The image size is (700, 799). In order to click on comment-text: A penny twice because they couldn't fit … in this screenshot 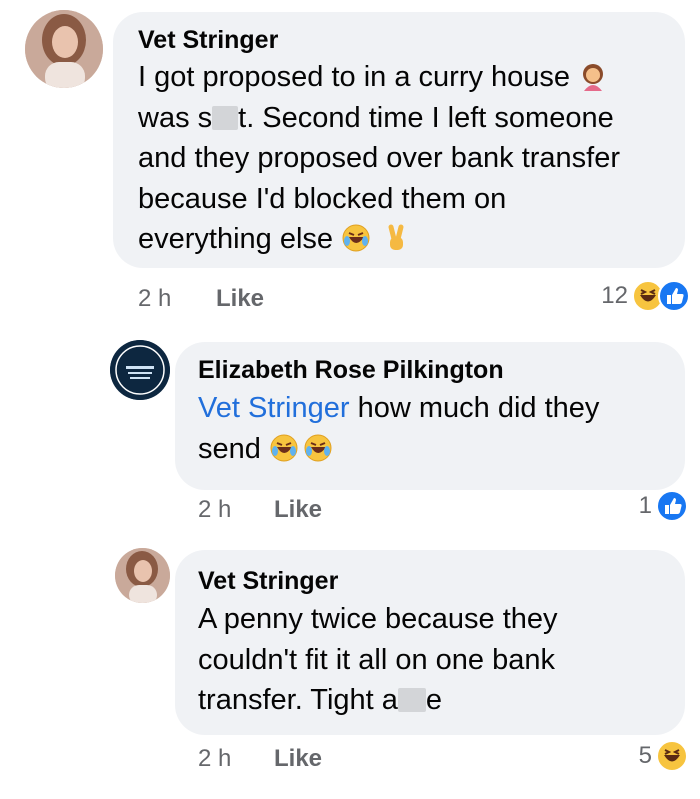, I will do `click(438, 660)`.